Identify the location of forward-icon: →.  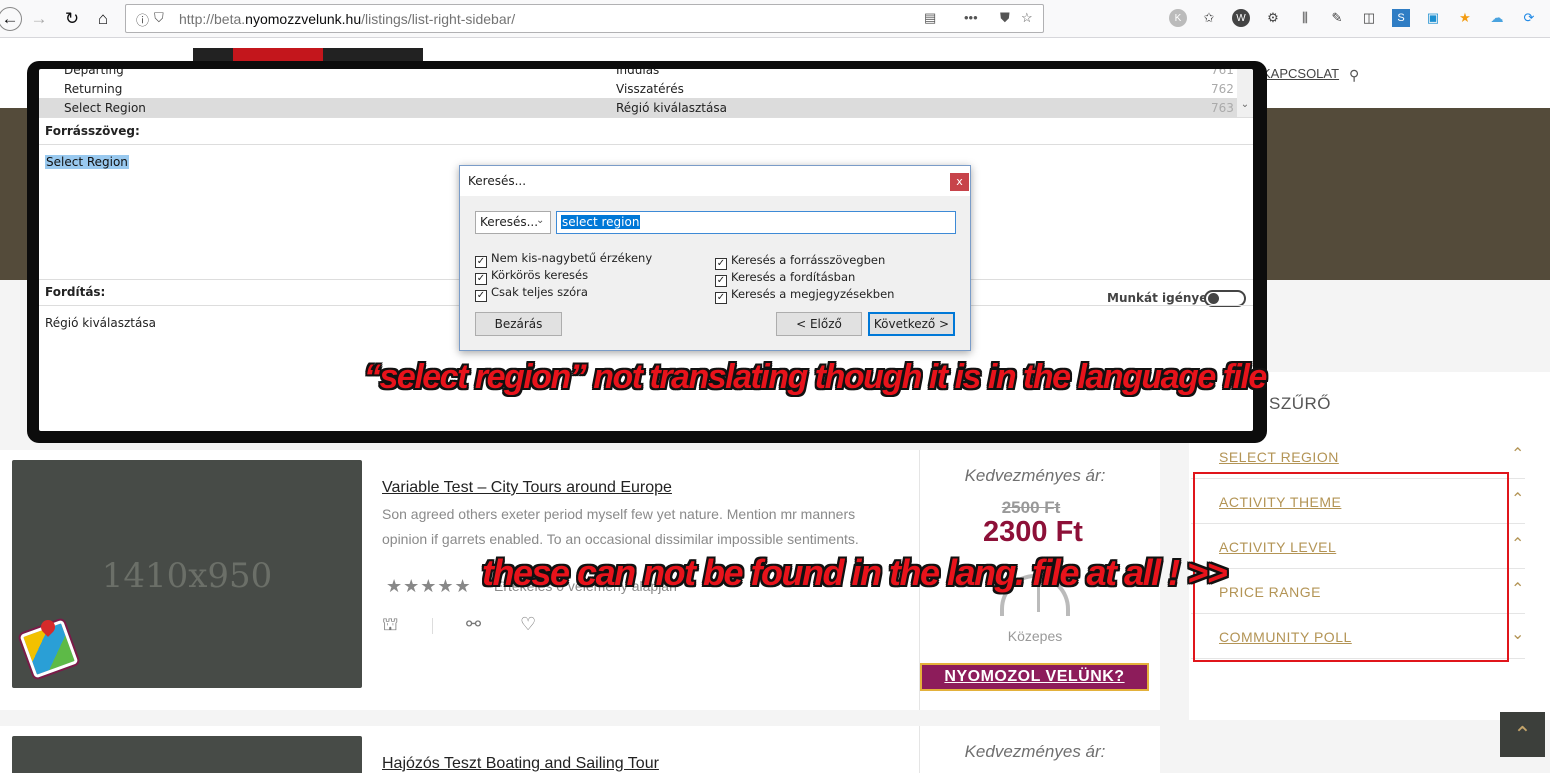
(39, 19).